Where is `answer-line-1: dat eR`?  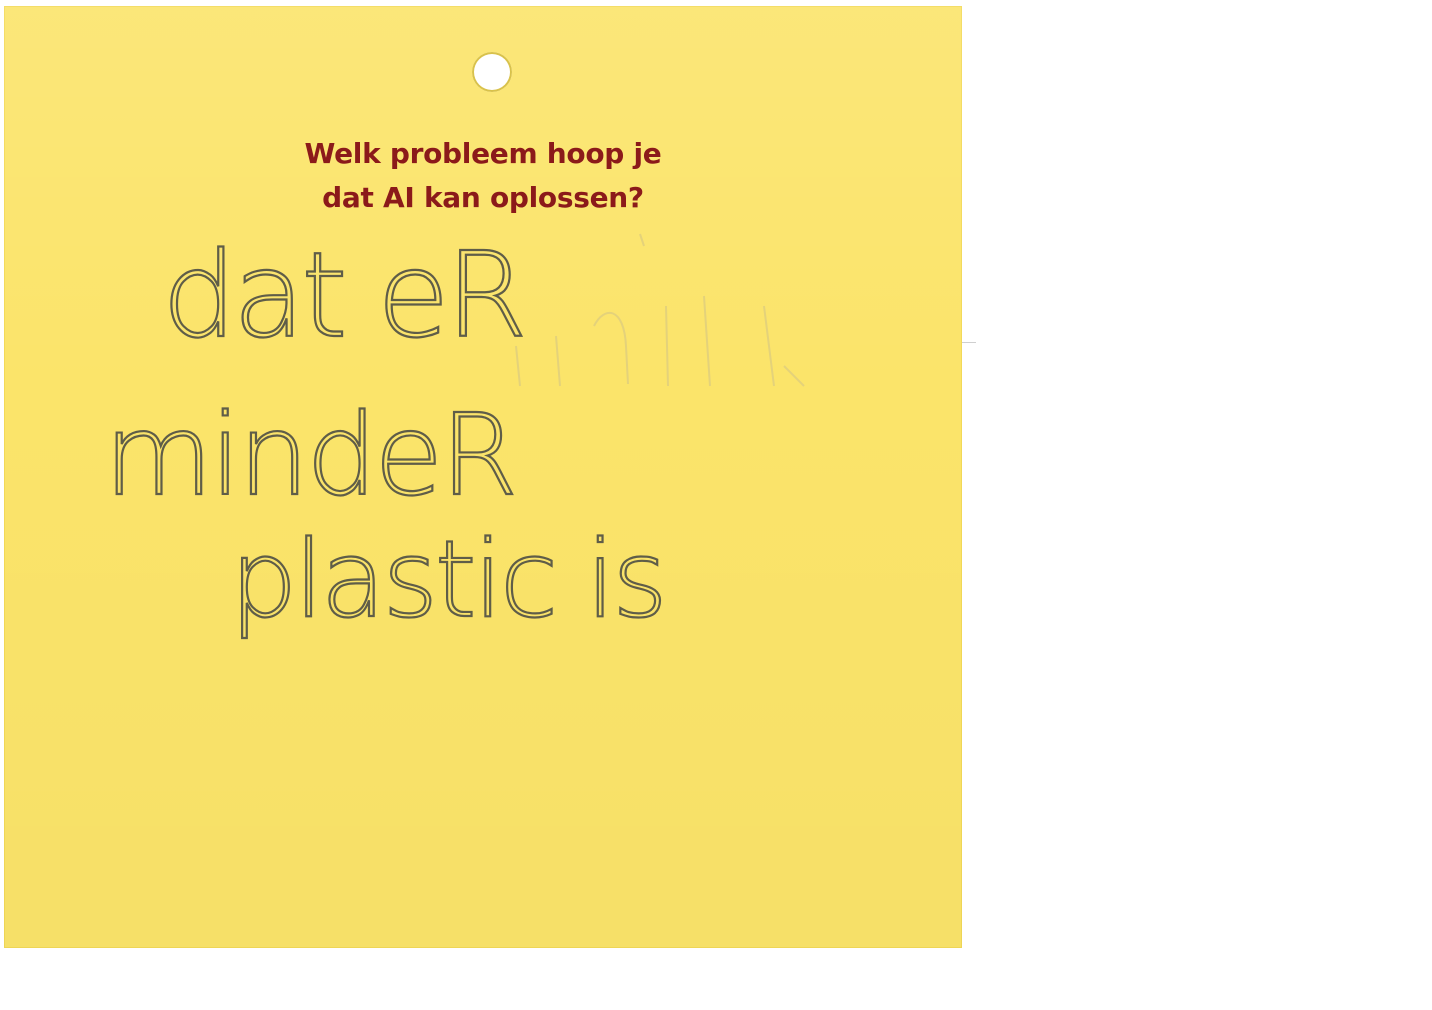 answer-line-1: dat eR is located at coordinates (343, 295).